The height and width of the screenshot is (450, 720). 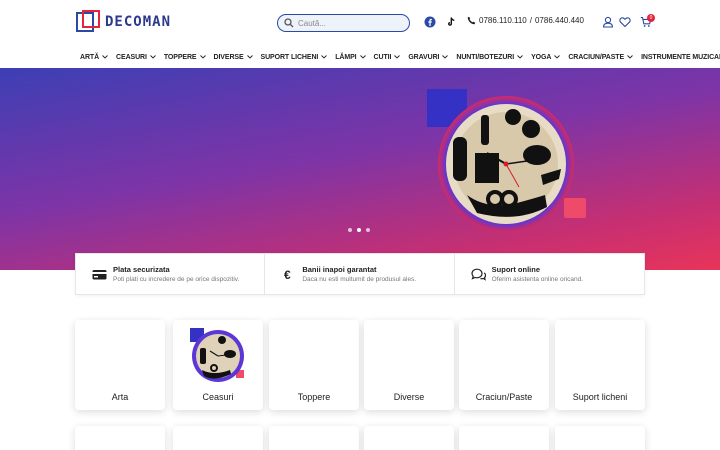 What do you see at coordinates (218, 397) in the screenshot?
I see `category-label: Ceasuri` at bounding box center [218, 397].